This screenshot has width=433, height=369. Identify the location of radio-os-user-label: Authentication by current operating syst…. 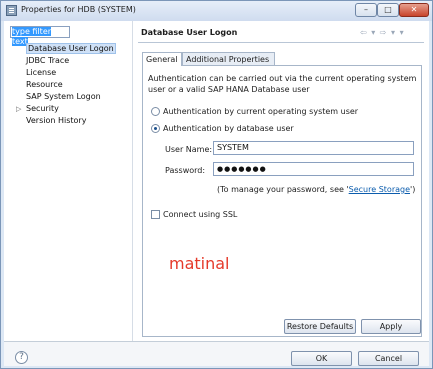
(260, 111).